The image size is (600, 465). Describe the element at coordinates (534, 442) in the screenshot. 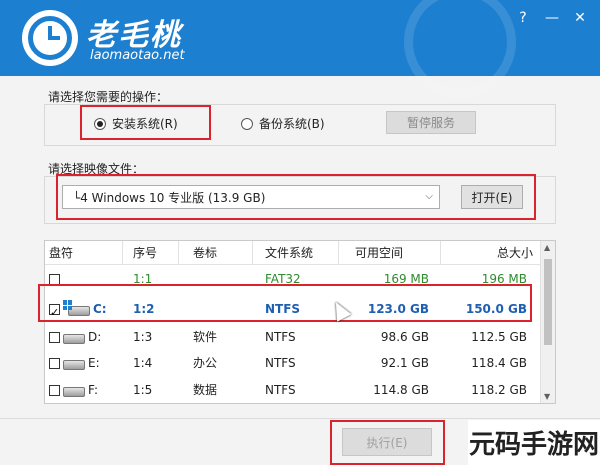

I see `watermark: 元码手游网` at that location.